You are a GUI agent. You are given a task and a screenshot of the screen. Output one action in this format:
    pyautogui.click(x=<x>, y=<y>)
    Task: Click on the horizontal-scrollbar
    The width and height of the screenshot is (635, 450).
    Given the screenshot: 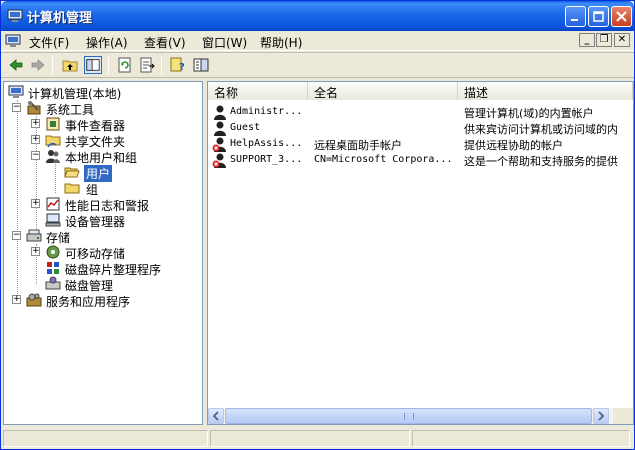 What is the action you would take?
    pyautogui.click(x=420, y=416)
    